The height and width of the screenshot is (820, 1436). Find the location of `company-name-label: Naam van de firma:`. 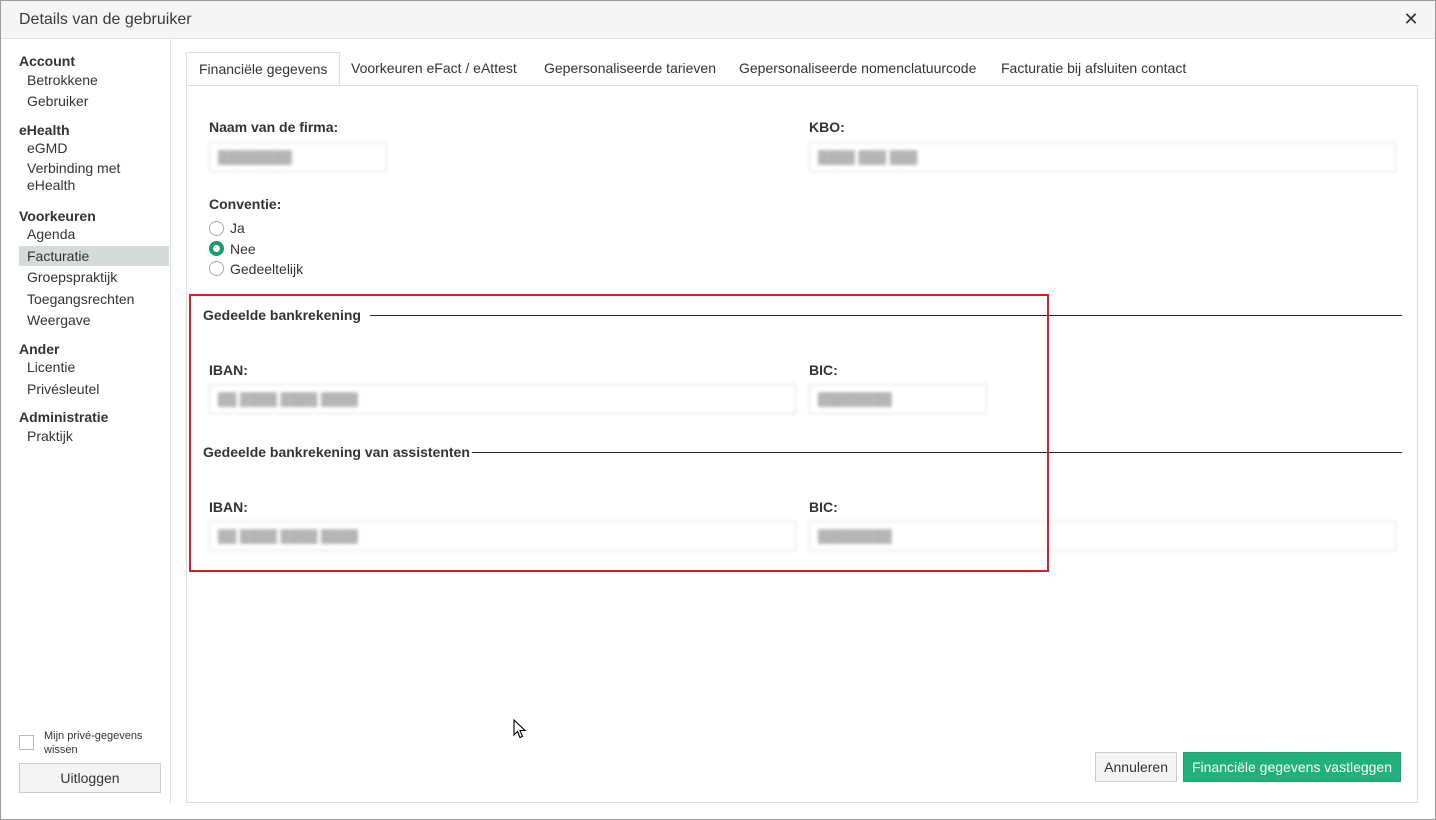

company-name-label: Naam van de firma: is located at coordinates (274, 127).